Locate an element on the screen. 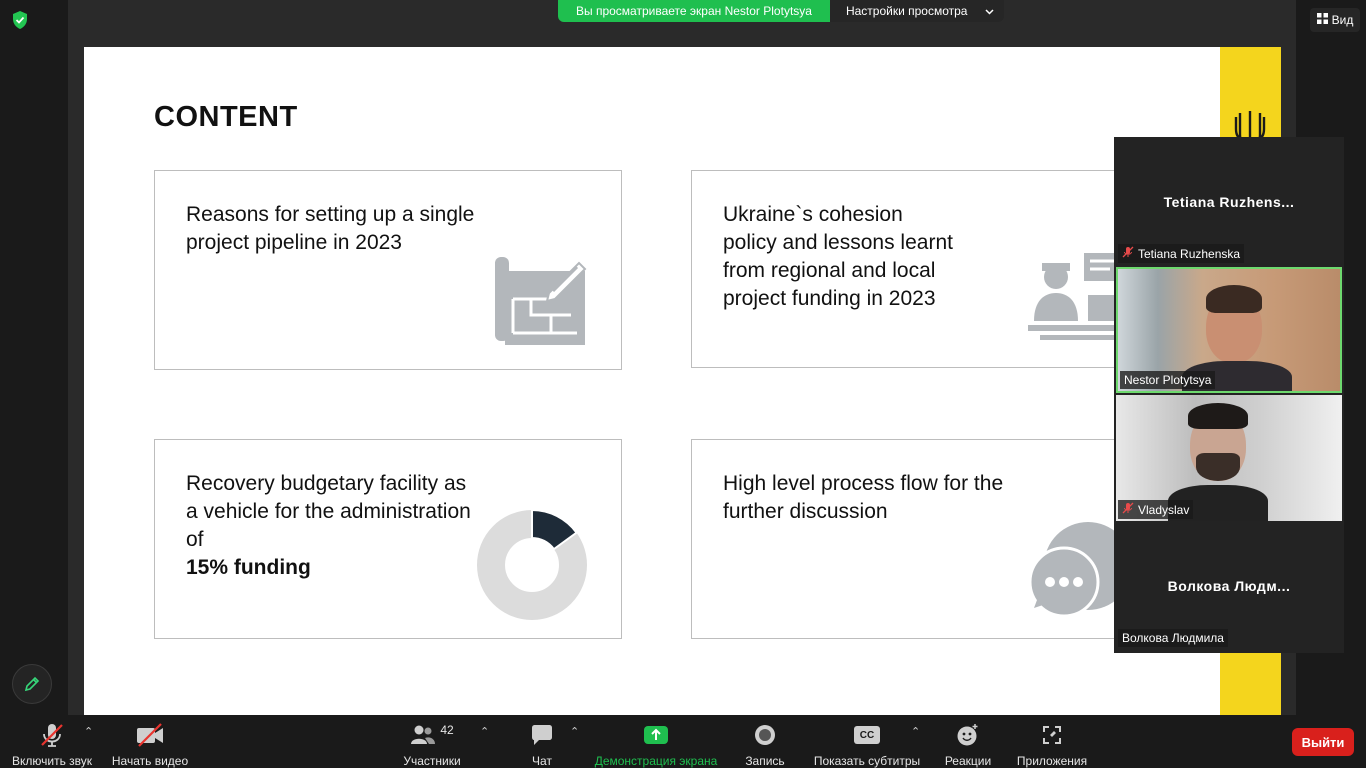  cc-glyph: CC is located at coordinates (867, 735).